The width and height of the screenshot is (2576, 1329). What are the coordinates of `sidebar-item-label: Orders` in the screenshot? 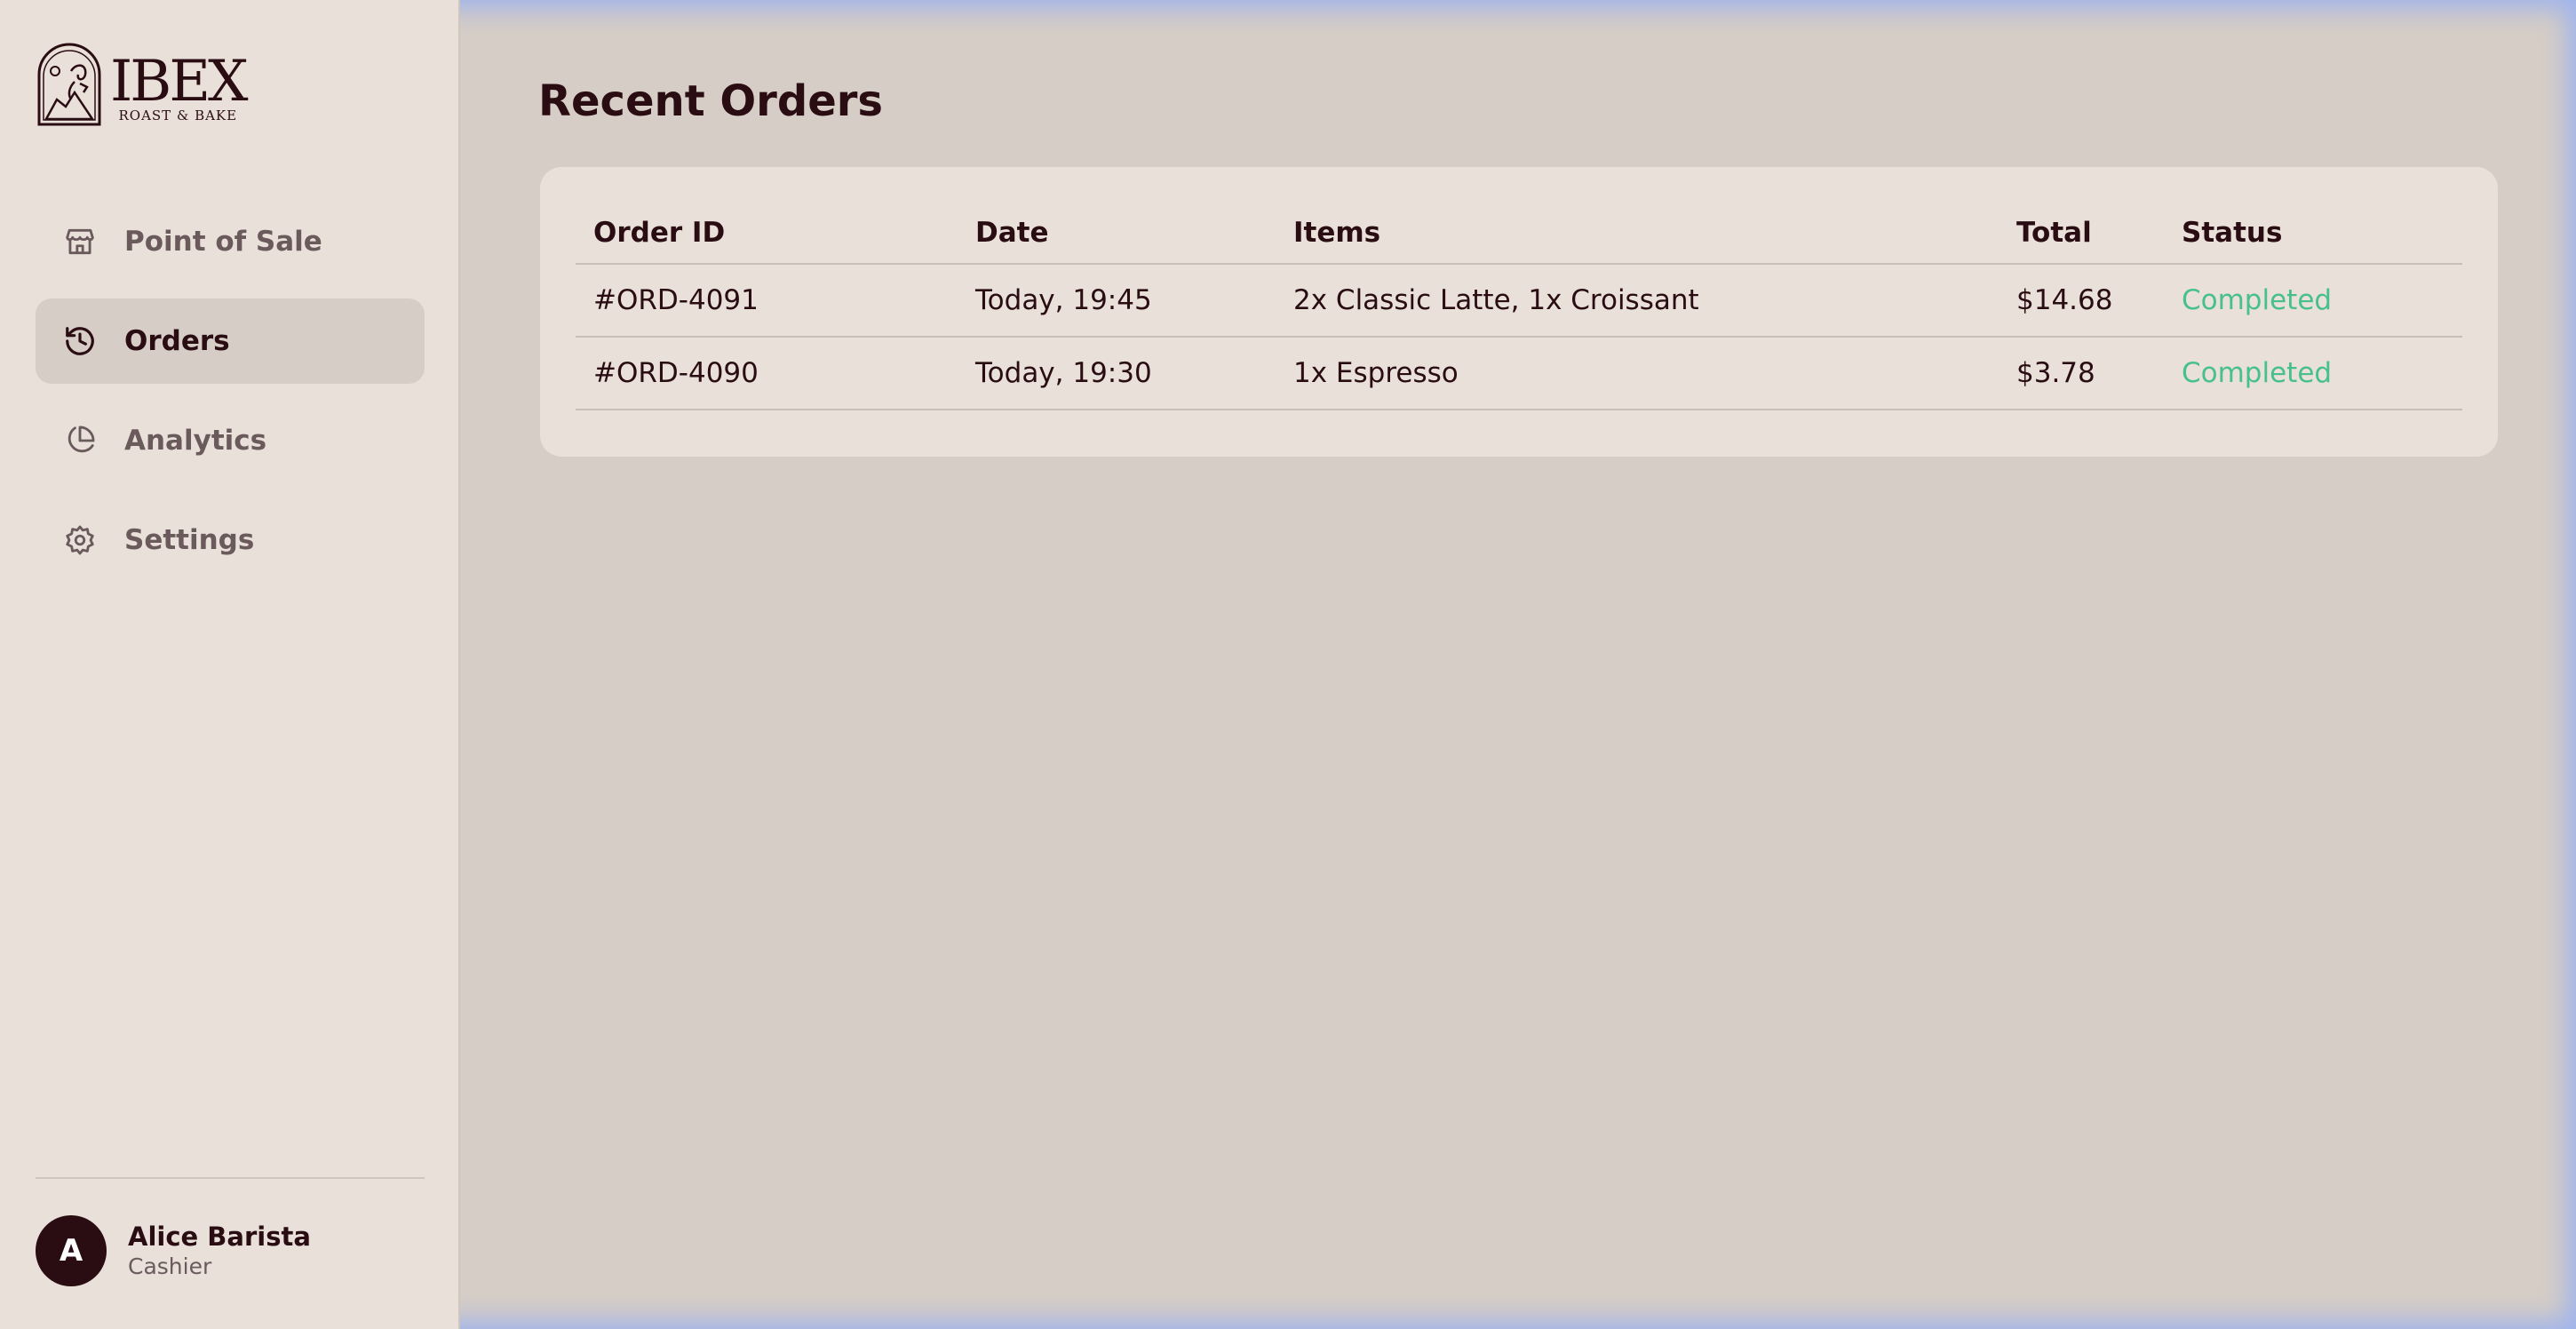 It's located at (177, 341).